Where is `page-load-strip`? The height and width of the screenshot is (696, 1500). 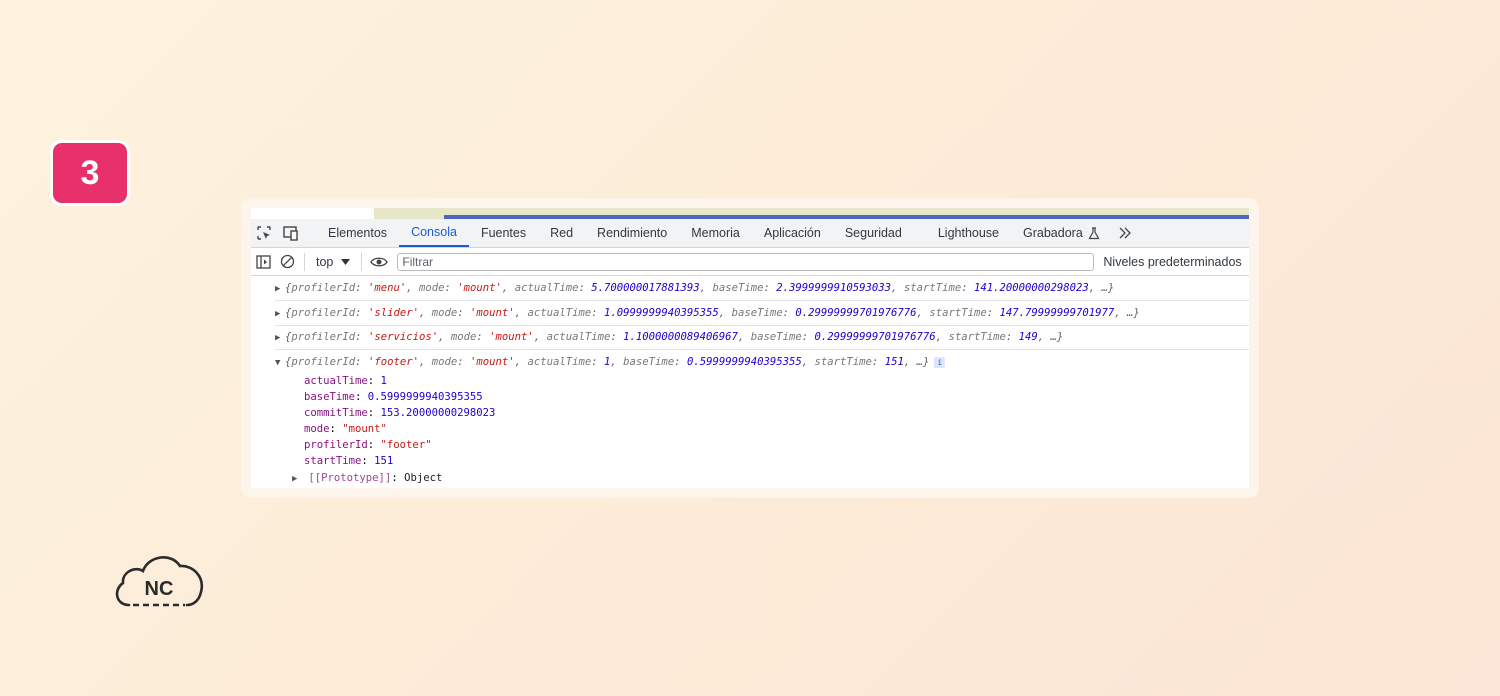 page-load-strip is located at coordinates (811, 213).